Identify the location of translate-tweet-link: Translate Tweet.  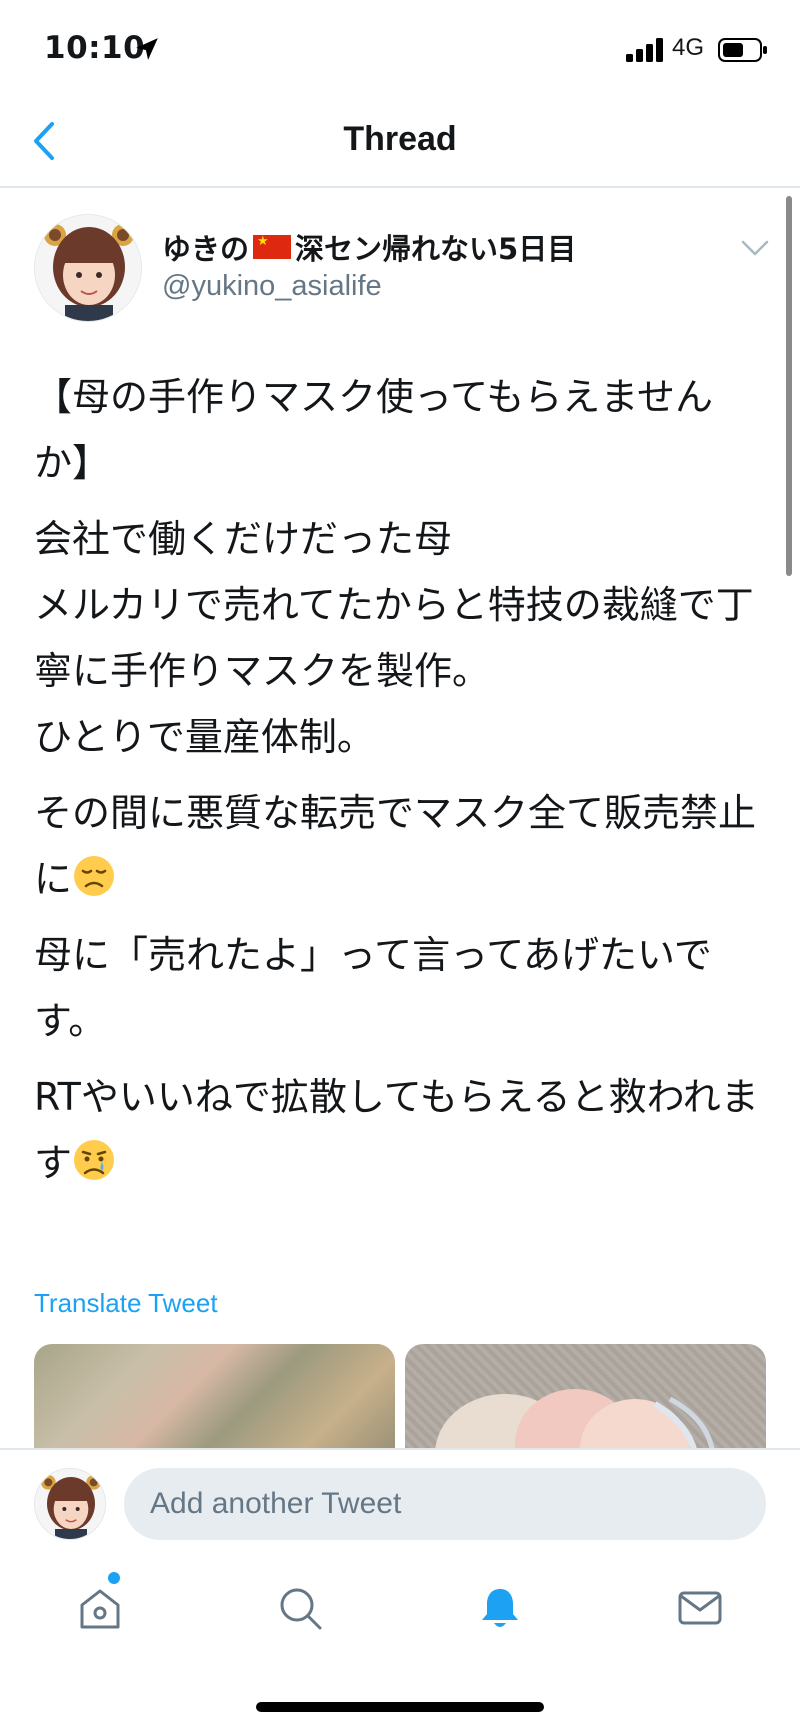
(126, 1303).